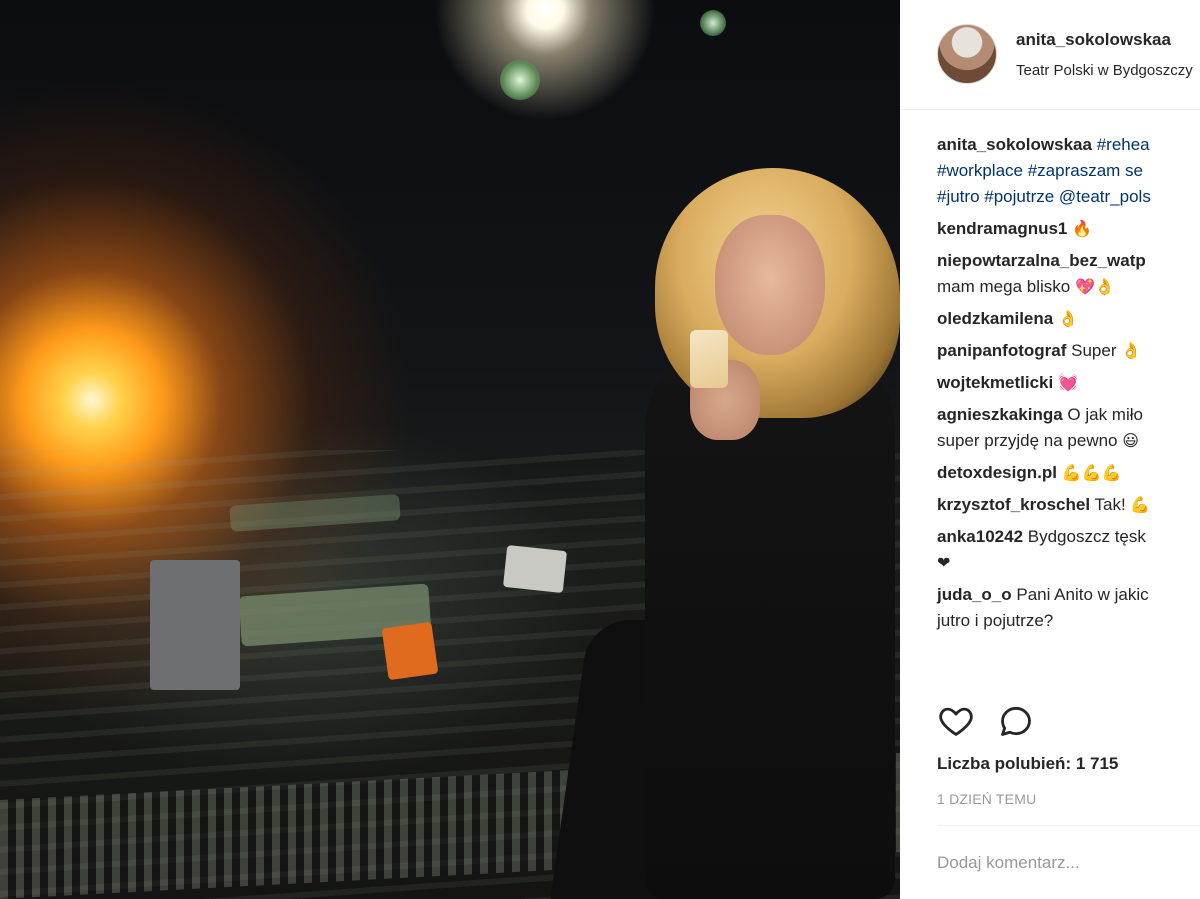  Describe the element at coordinates (1104, 70) in the screenshot. I see `header-location: Teatr Polski w Bydgoszczy` at that location.